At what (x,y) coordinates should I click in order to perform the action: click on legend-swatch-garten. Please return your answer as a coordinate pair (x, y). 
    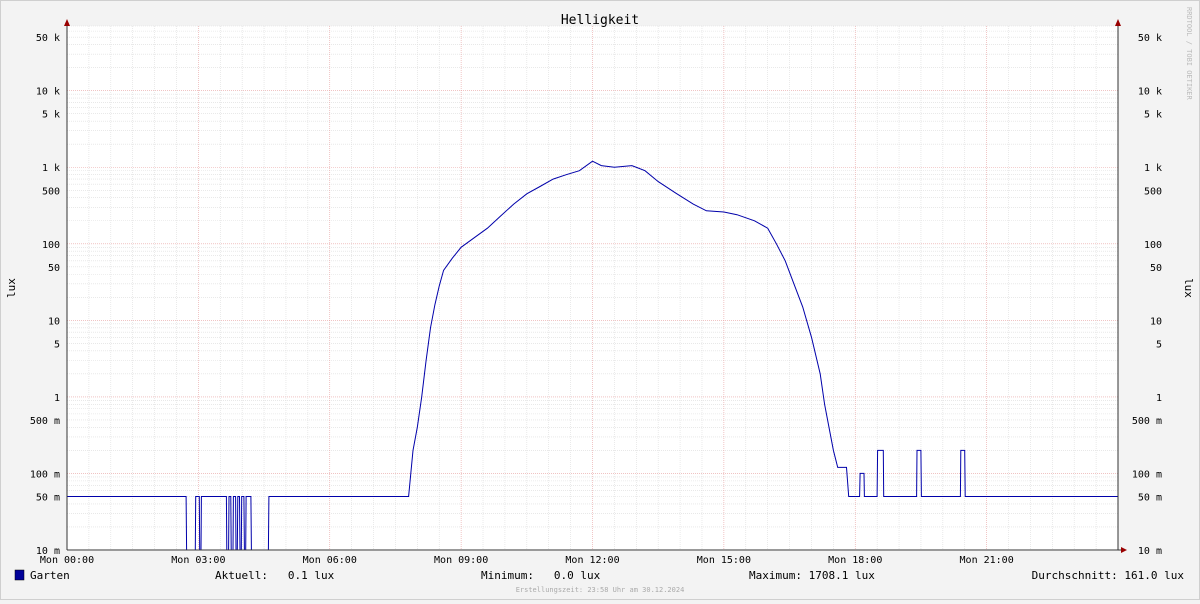
    Looking at the image, I should click on (19, 575).